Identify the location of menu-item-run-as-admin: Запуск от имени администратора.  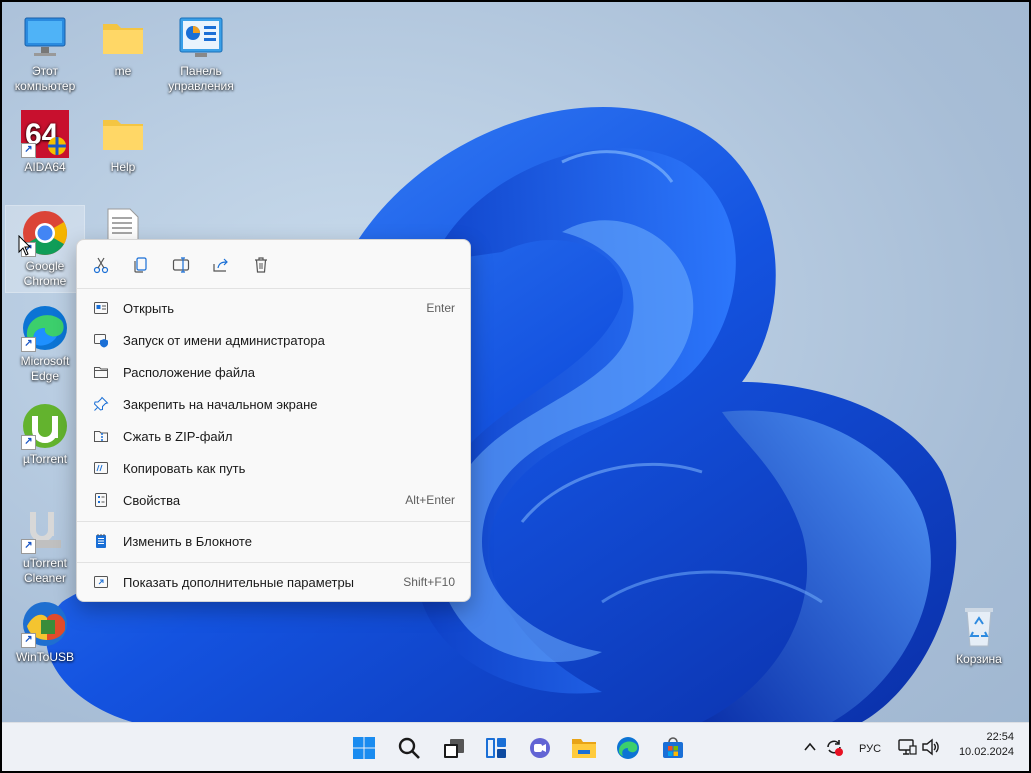
(273, 340).